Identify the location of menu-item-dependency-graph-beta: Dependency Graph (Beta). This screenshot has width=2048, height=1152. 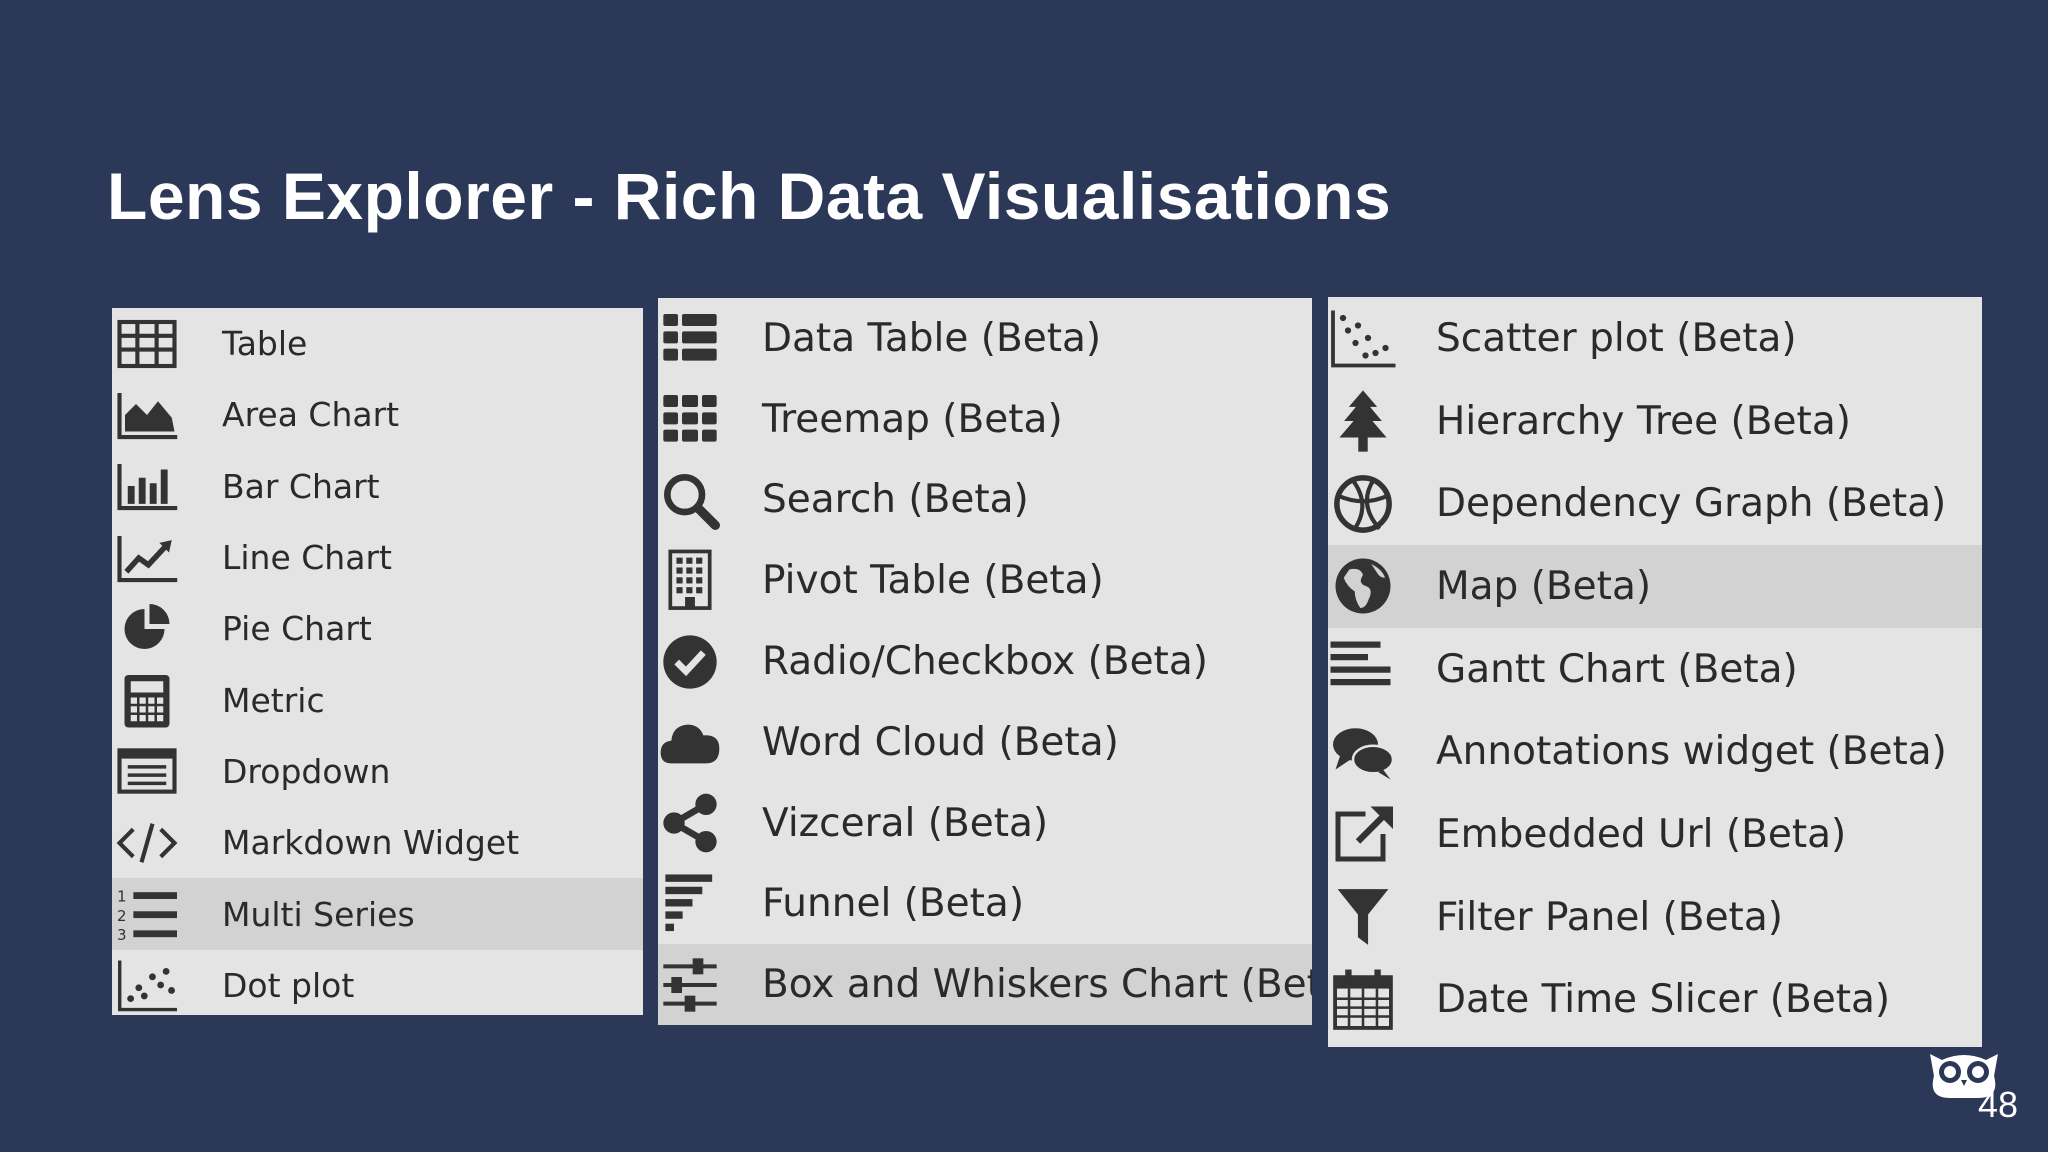
(1655, 503).